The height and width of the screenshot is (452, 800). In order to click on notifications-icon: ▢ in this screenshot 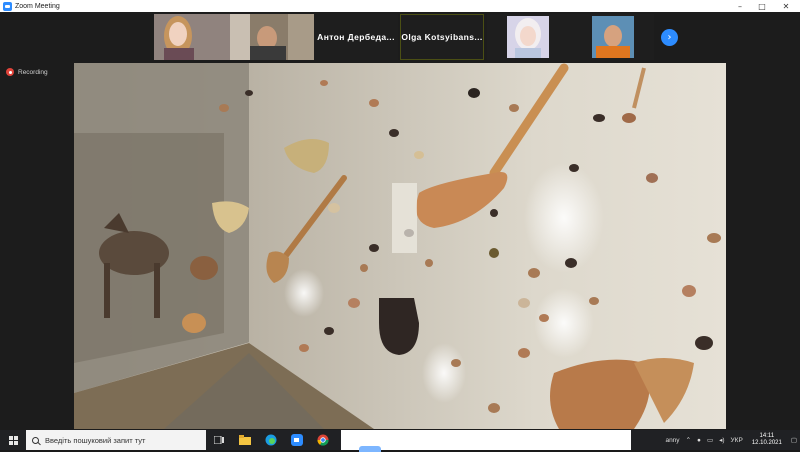, I will do `click(794, 440)`.